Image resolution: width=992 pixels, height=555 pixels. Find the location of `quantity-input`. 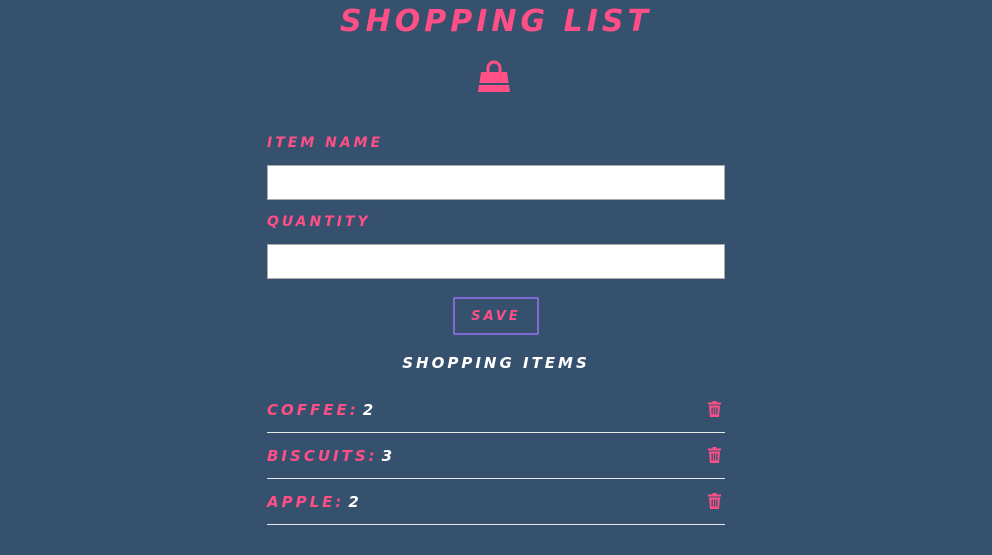

quantity-input is located at coordinates (496, 261).